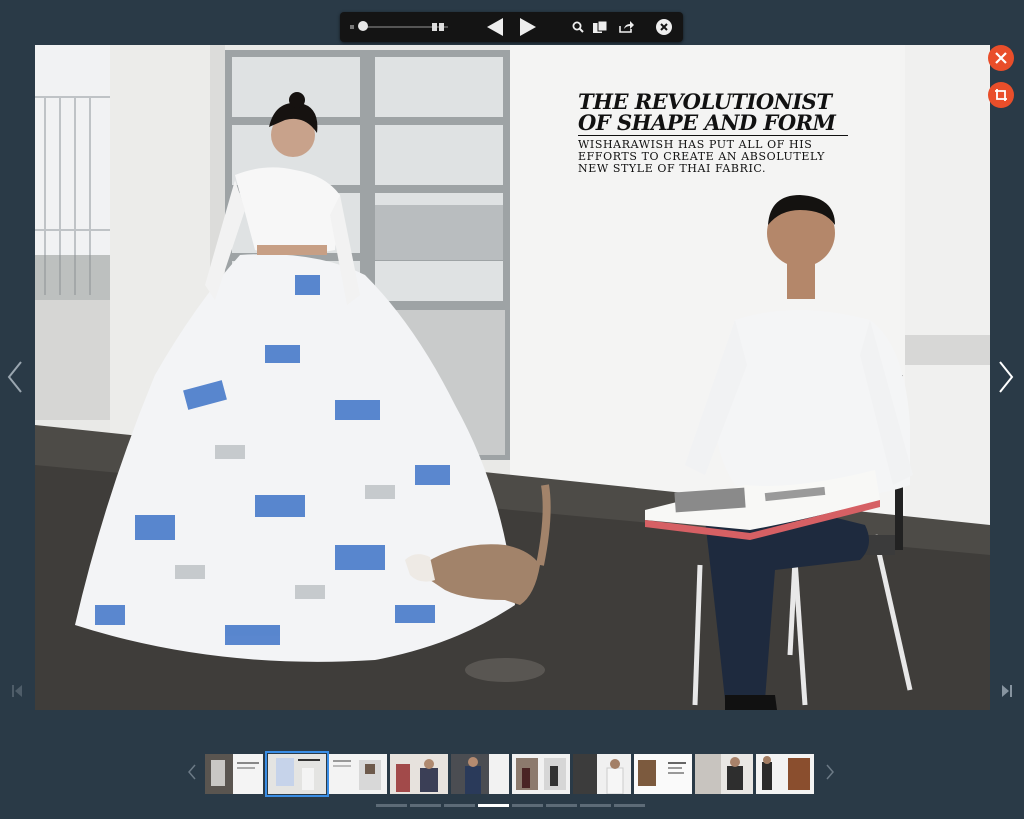 The height and width of the screenshot is (819, 1024). Describe the element at coordinates (493, 805) in the screenshot. I see `page-dot-active` at that location.